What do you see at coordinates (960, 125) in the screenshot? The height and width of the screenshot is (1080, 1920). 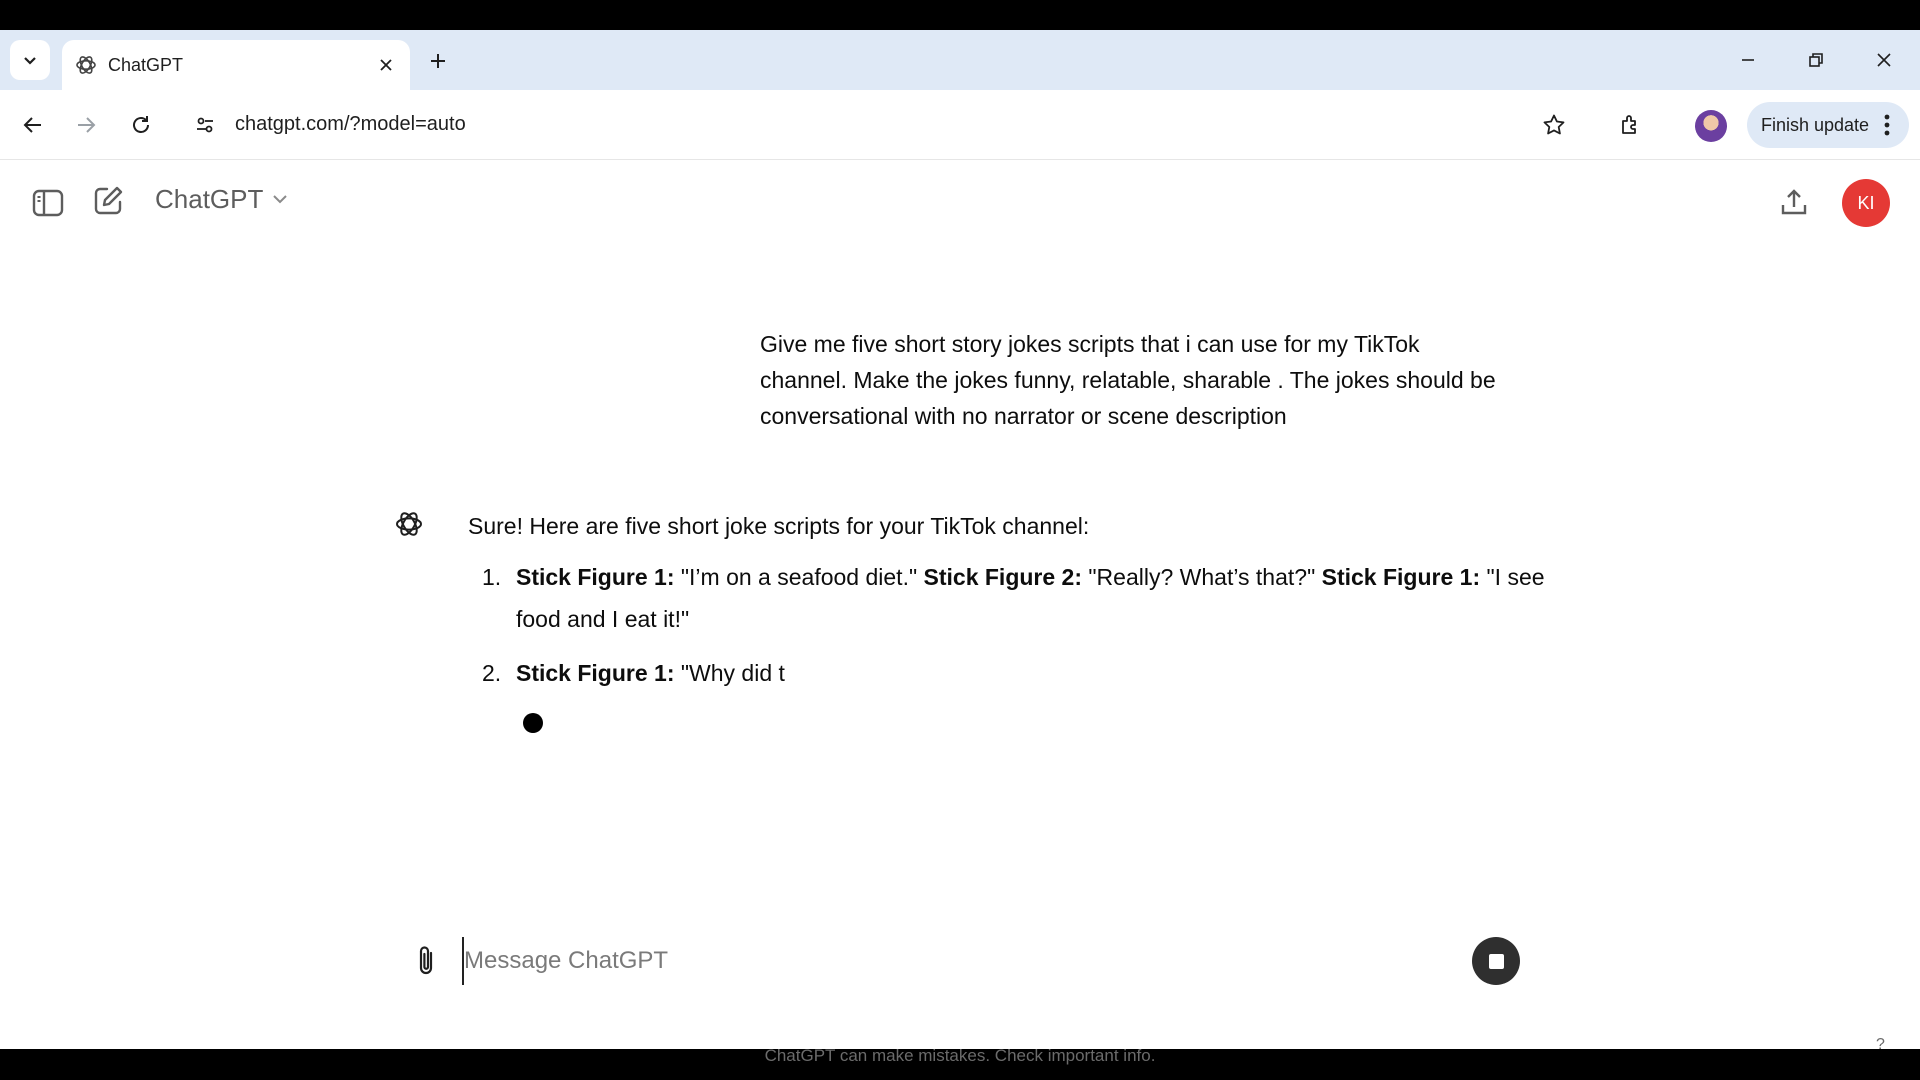 I see `browser-toolbar: chatgpt.com/?model=auto Finish update` at bounding box center [960, 125].